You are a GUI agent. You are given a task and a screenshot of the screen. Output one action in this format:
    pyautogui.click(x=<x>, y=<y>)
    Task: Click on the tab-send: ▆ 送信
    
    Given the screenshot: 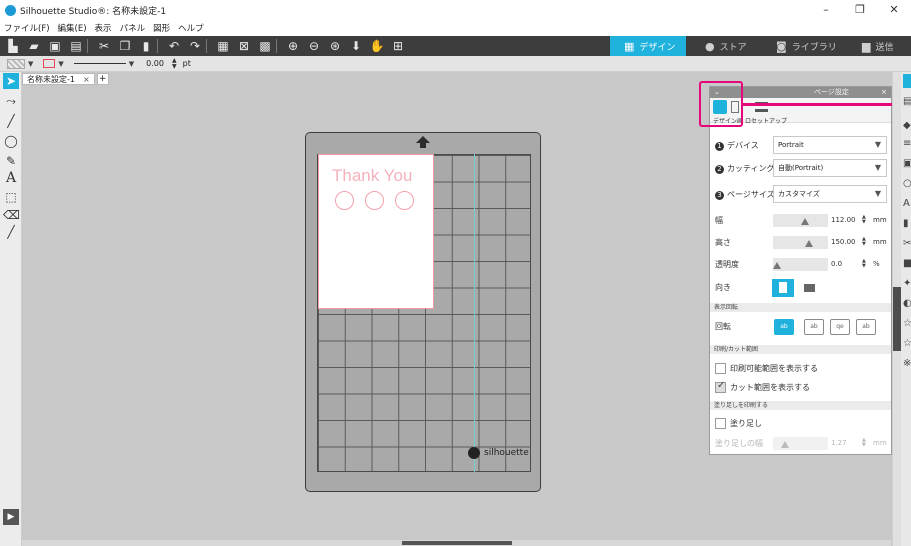 What is the action you would take?
    pyautogui.click(x=877, y=46)
    